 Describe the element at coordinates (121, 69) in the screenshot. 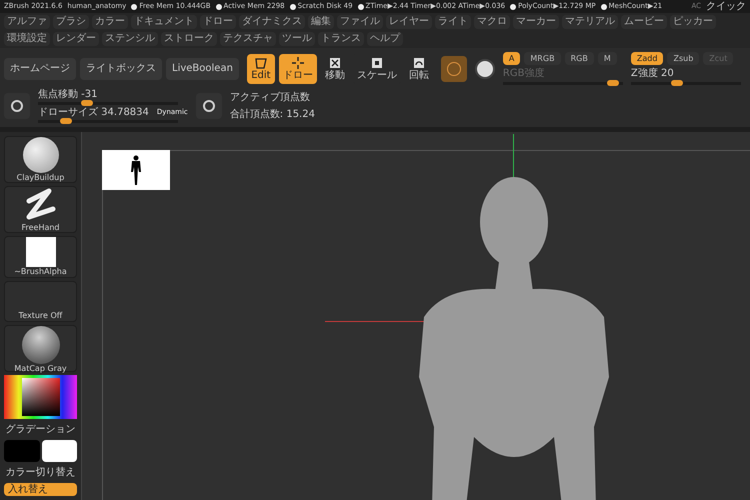

I see `nav-button: ライトボックス` at that location.